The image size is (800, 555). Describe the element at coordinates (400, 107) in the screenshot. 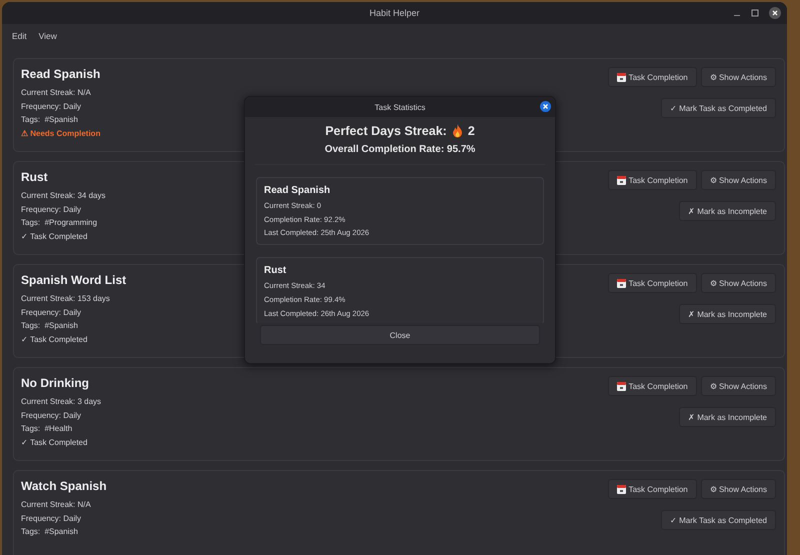

I see `dialog-title: Task Statistics` at that location.